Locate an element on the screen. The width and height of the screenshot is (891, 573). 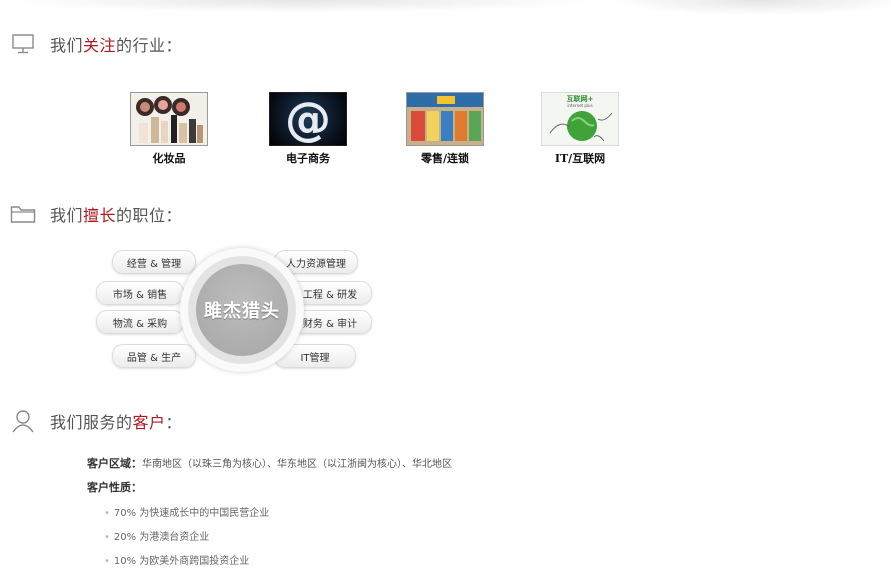
industry-internet: 互联网+ internet plus IT/互联网 is located at coordinates (580, 129).